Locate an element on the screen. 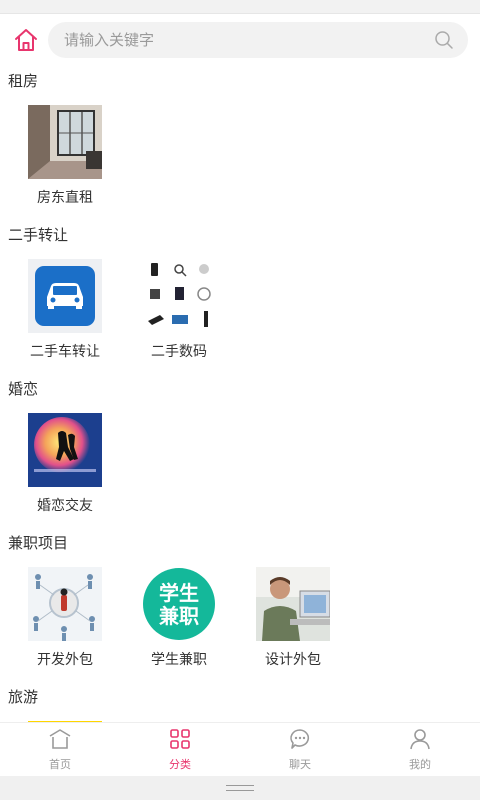 Image resolution: width=480 pixels, height=800 pixels. search-icon is located at coordinates (444, 40).